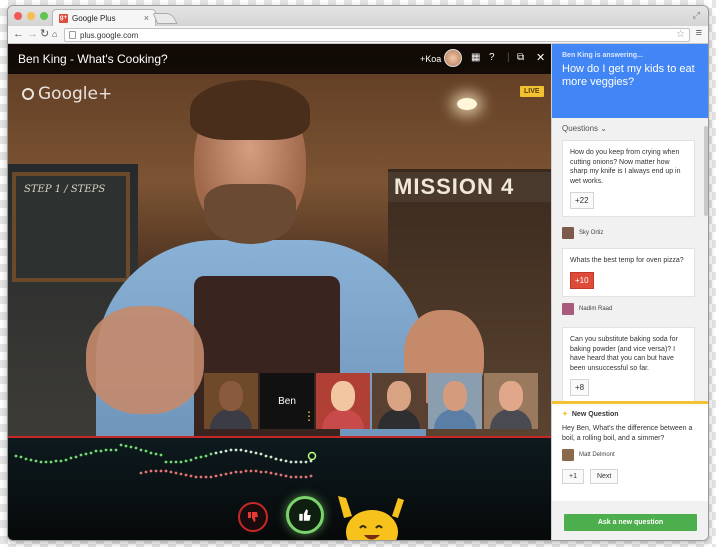 The height and width of the screenshot is (547, 716). What do you see at coordinates (475, 58) in the screenshot?
I see `apps-grid-icon: ▦` at bounding box center [475, 58].